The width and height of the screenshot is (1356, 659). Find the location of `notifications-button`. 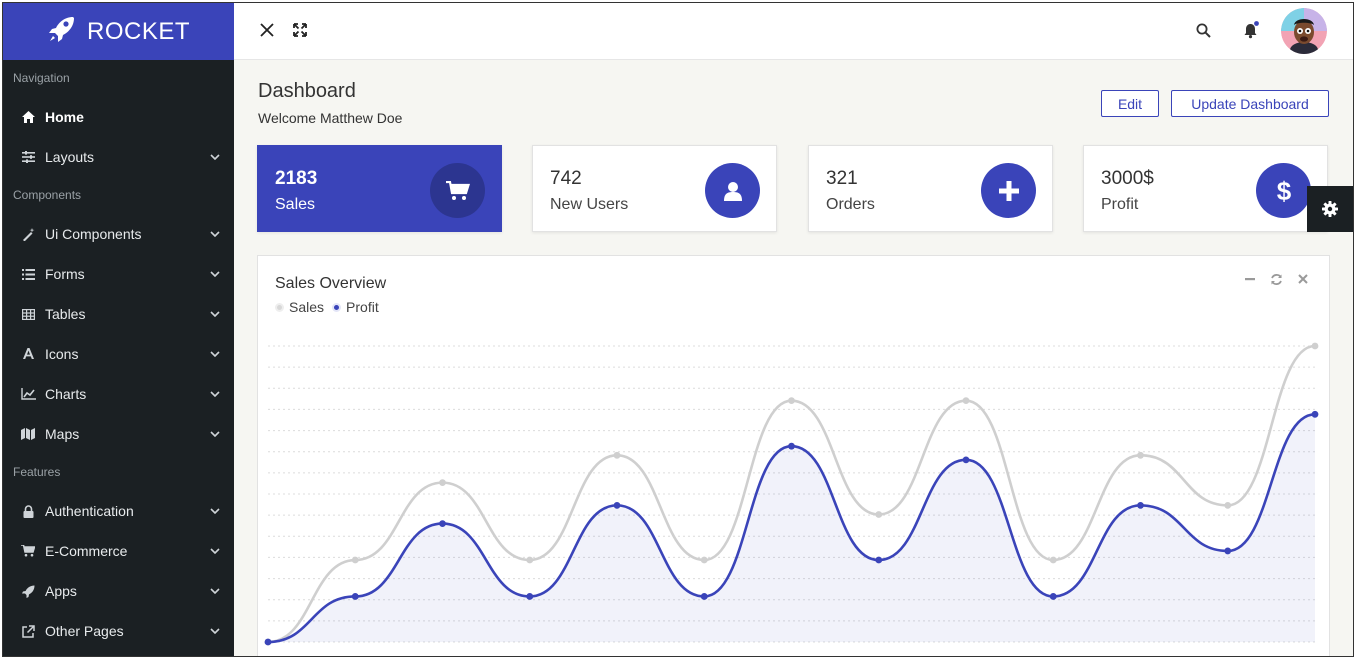

notifications-button is located at coordinates (1251, 30).